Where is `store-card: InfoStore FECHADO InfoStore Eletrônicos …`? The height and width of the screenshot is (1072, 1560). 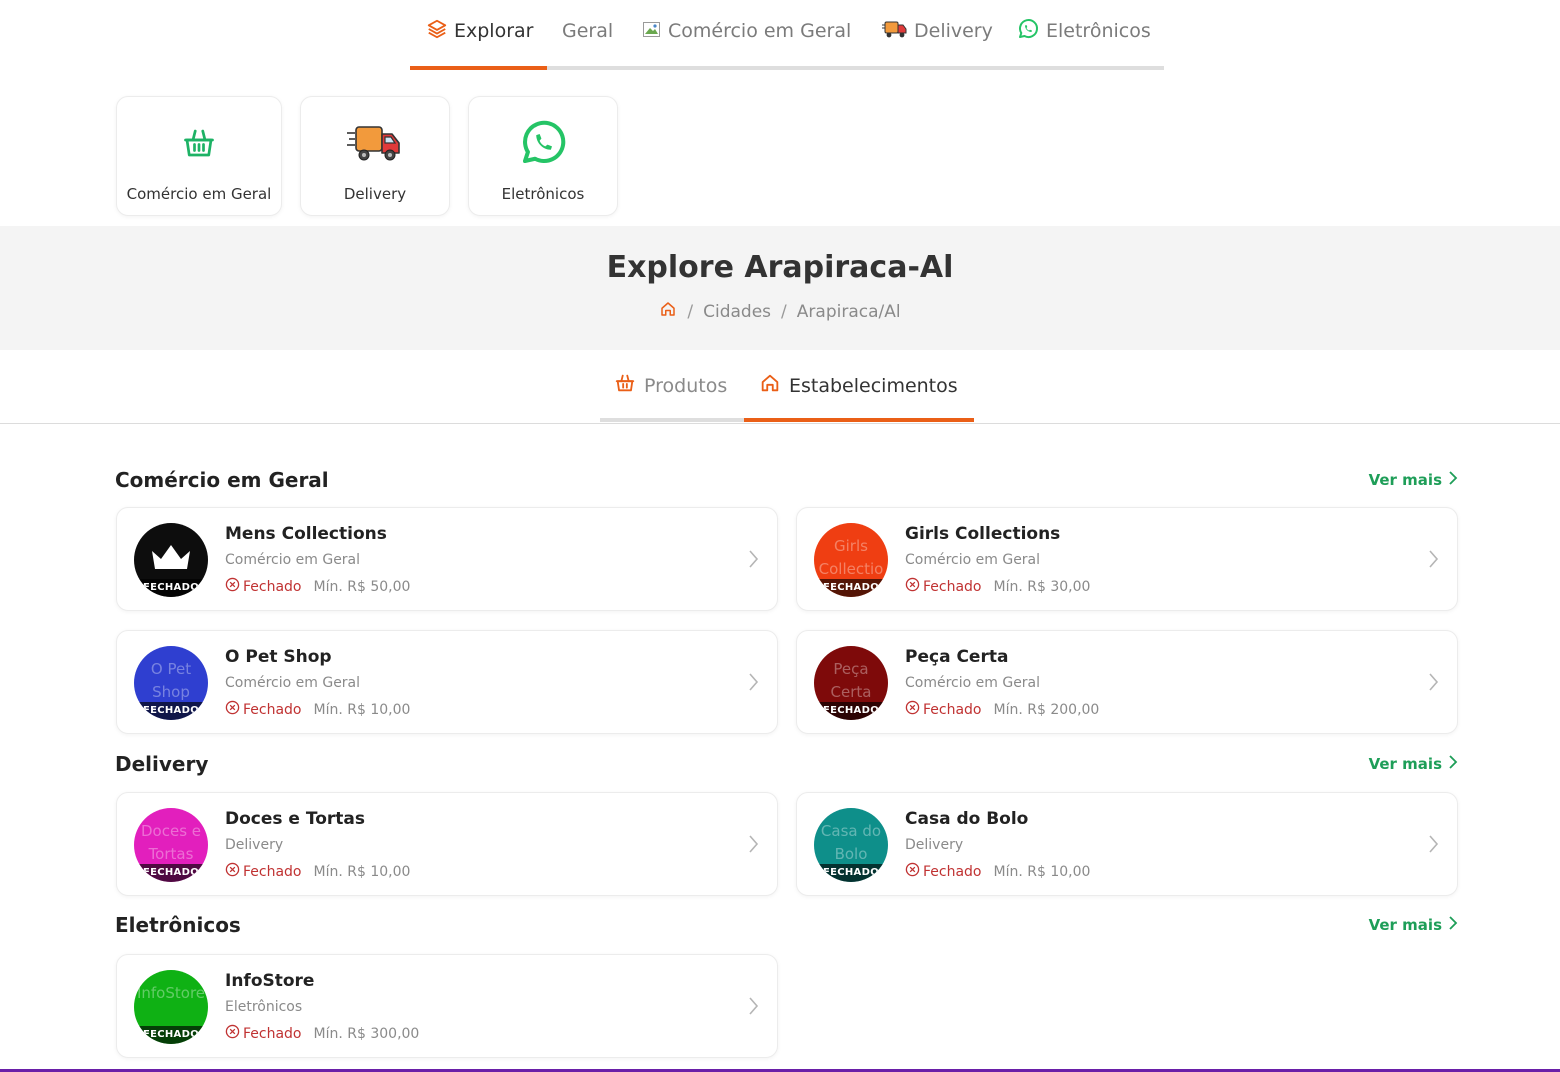 store-card: InfoStore FECHADO InfoStore Eletrônicos … is located at coordinates (447, 1006).